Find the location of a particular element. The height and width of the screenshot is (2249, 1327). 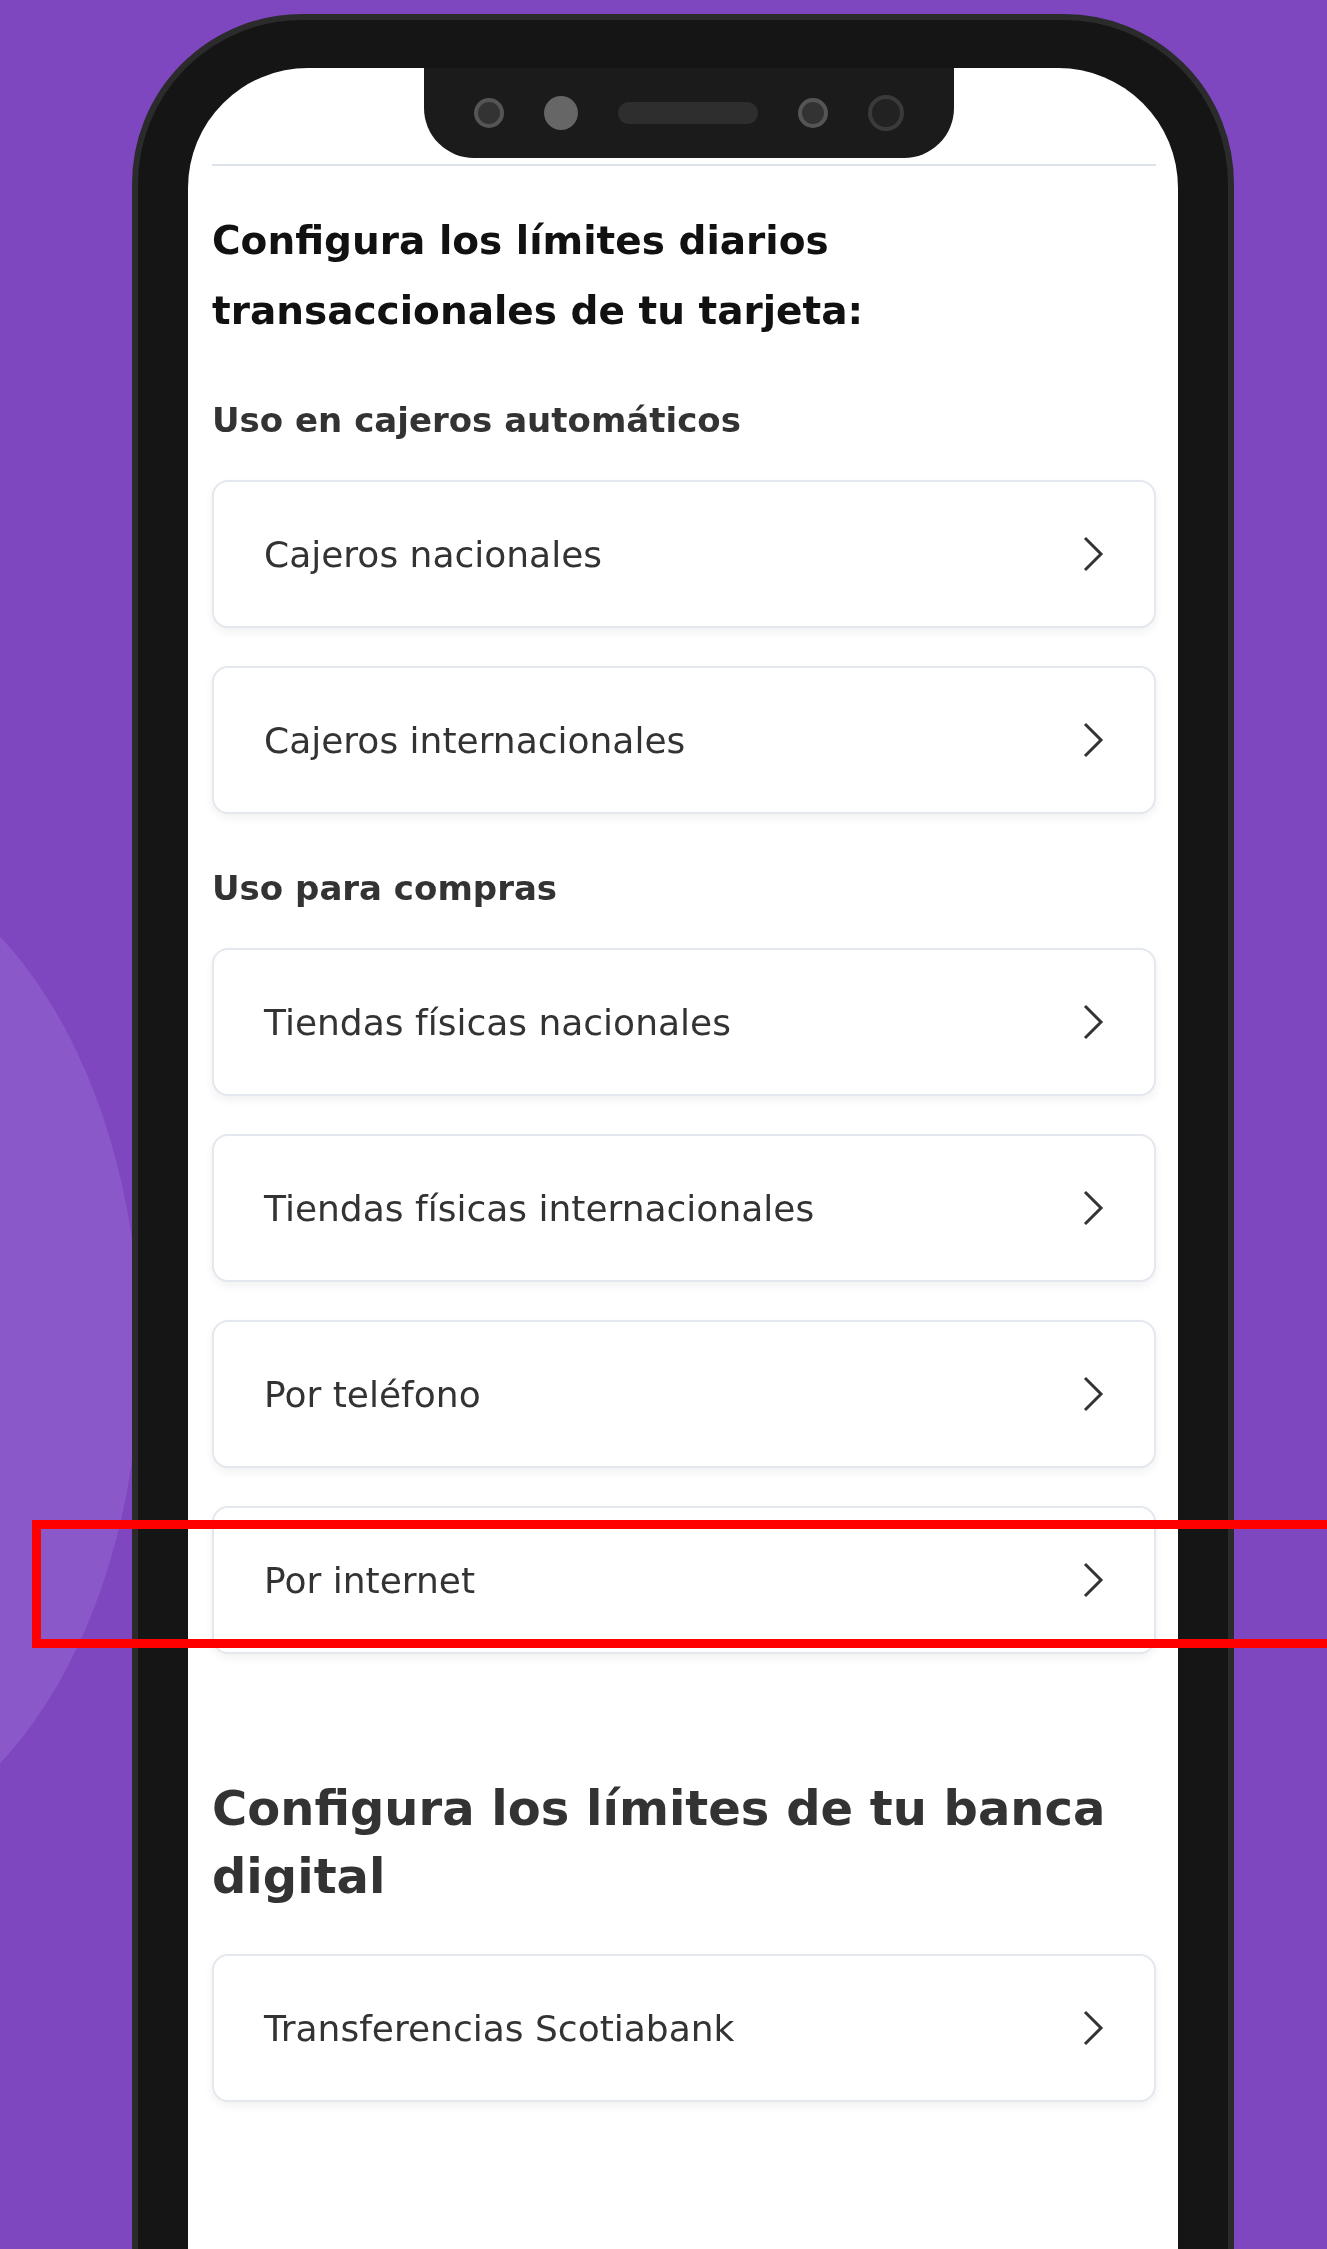

section-heading: Uso para compras is located at coordinates (385, 888).